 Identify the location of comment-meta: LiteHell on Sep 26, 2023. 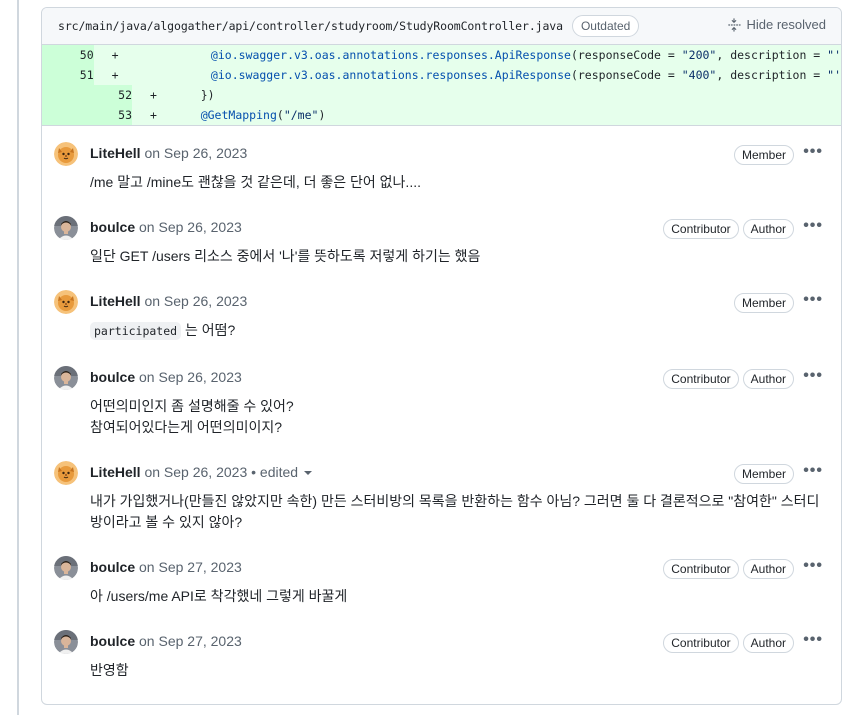
(168, 153).